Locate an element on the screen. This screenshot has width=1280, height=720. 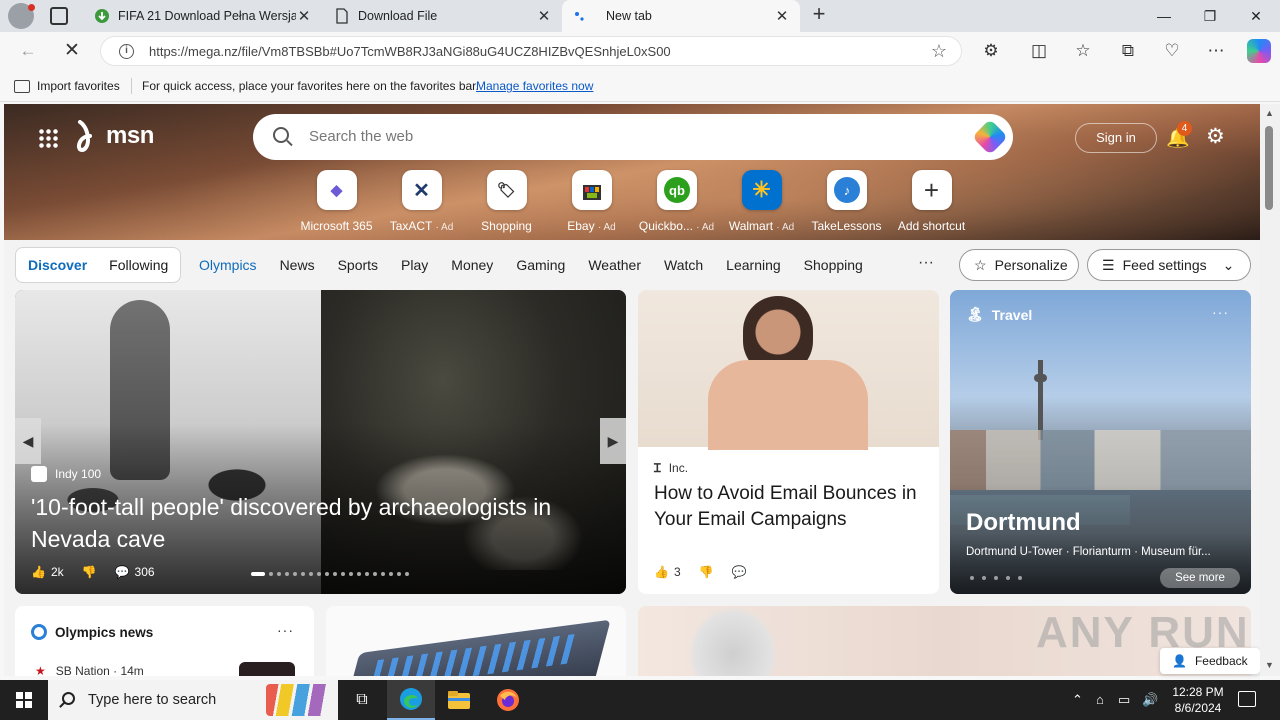
taskbar-firefox is located at coordinates (508, 700).